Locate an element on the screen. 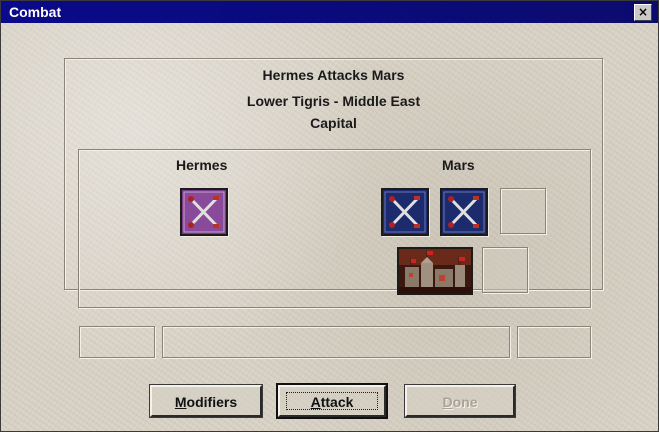 Image resolution: width=659 pixels, height=432 pixels. done-button: Done is located at coordinates (460, 401).